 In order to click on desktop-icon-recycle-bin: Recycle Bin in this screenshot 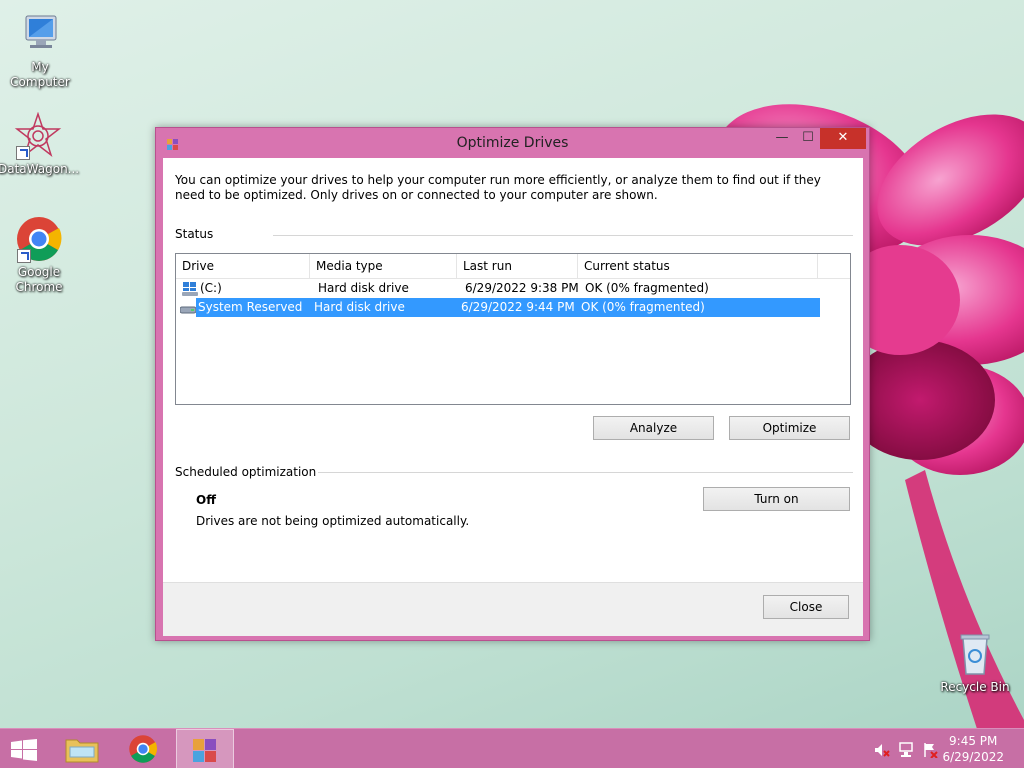, I will do `click(975, 662)`.